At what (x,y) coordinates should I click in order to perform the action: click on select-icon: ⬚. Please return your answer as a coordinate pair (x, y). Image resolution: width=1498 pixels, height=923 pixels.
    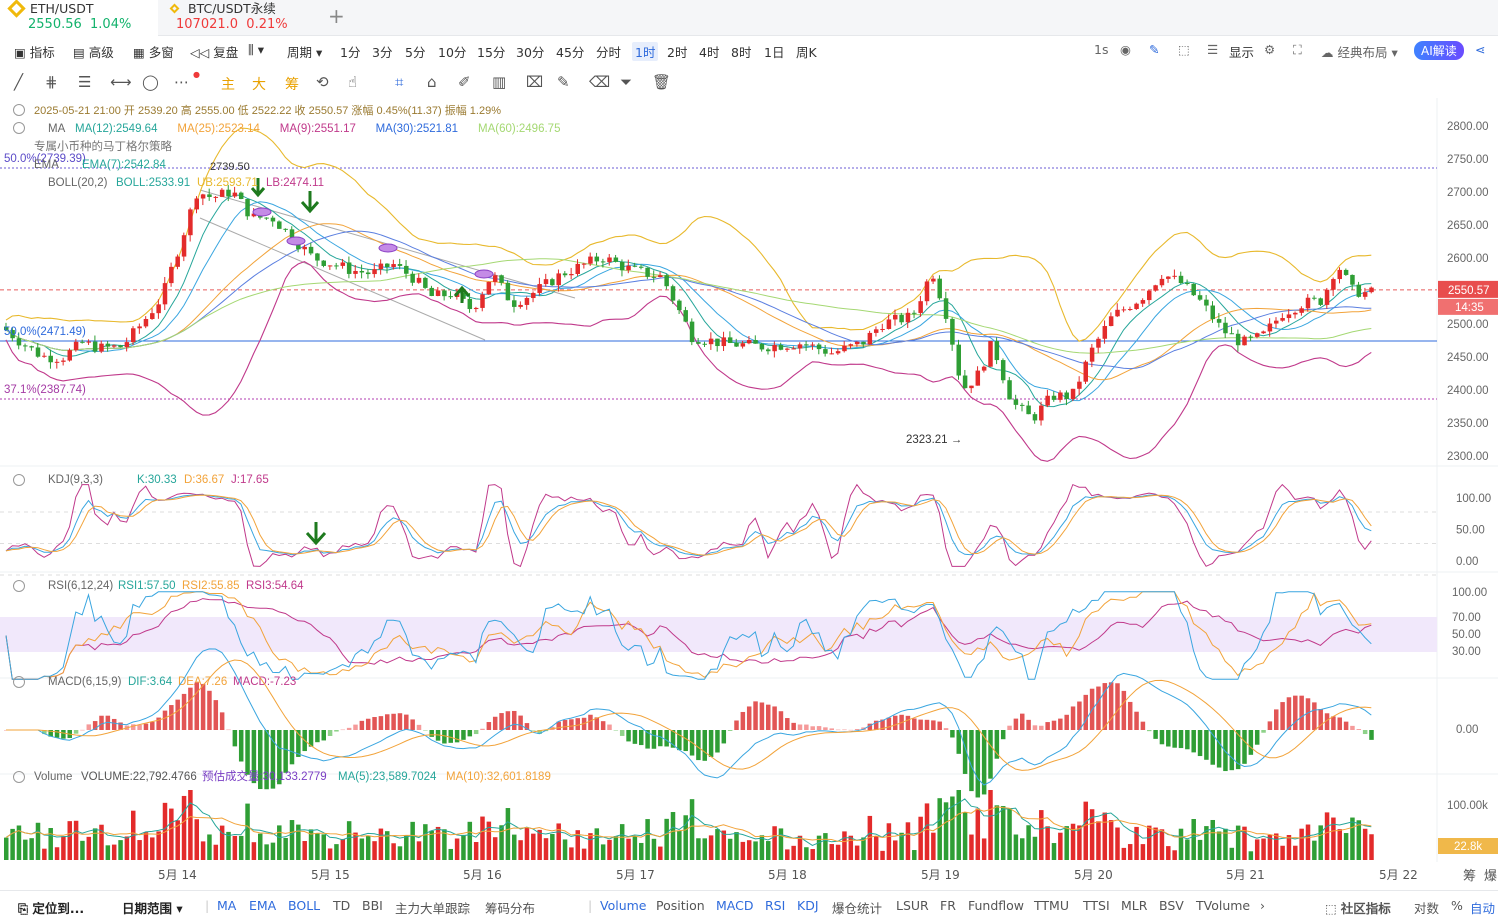
    Looking at the image, I should click on (1184, 49).